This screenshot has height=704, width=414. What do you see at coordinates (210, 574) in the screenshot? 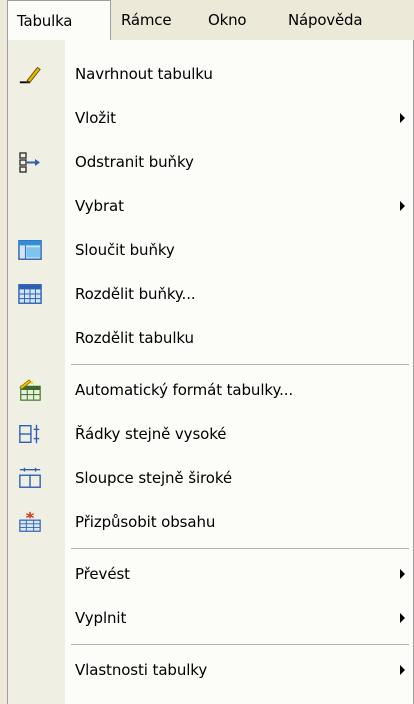
I see `menu-item-prevest: Převést` at bounding box center [210, 574].